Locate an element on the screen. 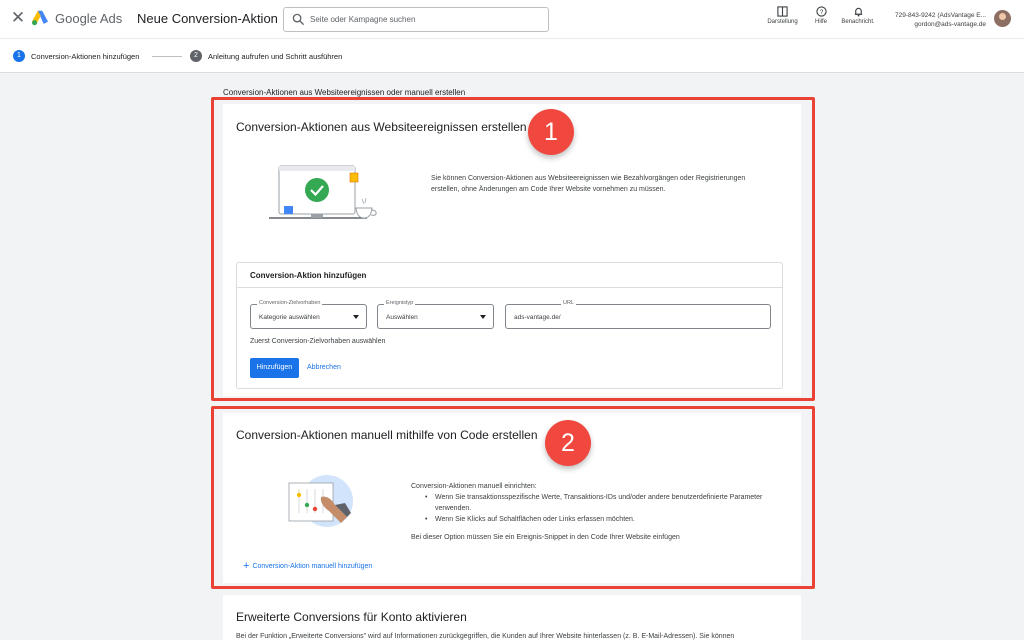 This screenshot has height=640, width=1024. url-label: URL is located at coordinates (569, 303).